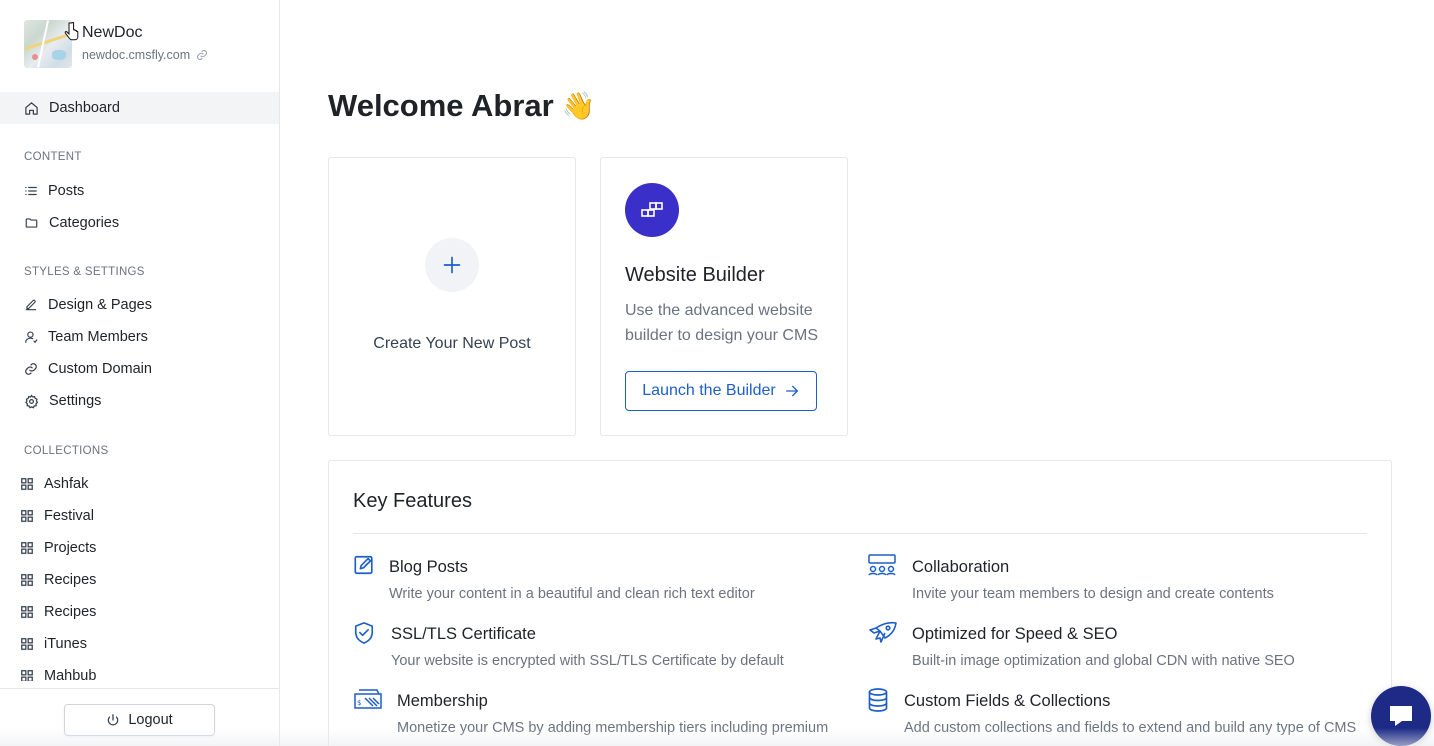 The height and width of the screenshot is (746, 1434). What do you see at coordinates (695, 275) in the screenshot?
I see `builder-title: Website Builder` at bounding box center [695, 275].